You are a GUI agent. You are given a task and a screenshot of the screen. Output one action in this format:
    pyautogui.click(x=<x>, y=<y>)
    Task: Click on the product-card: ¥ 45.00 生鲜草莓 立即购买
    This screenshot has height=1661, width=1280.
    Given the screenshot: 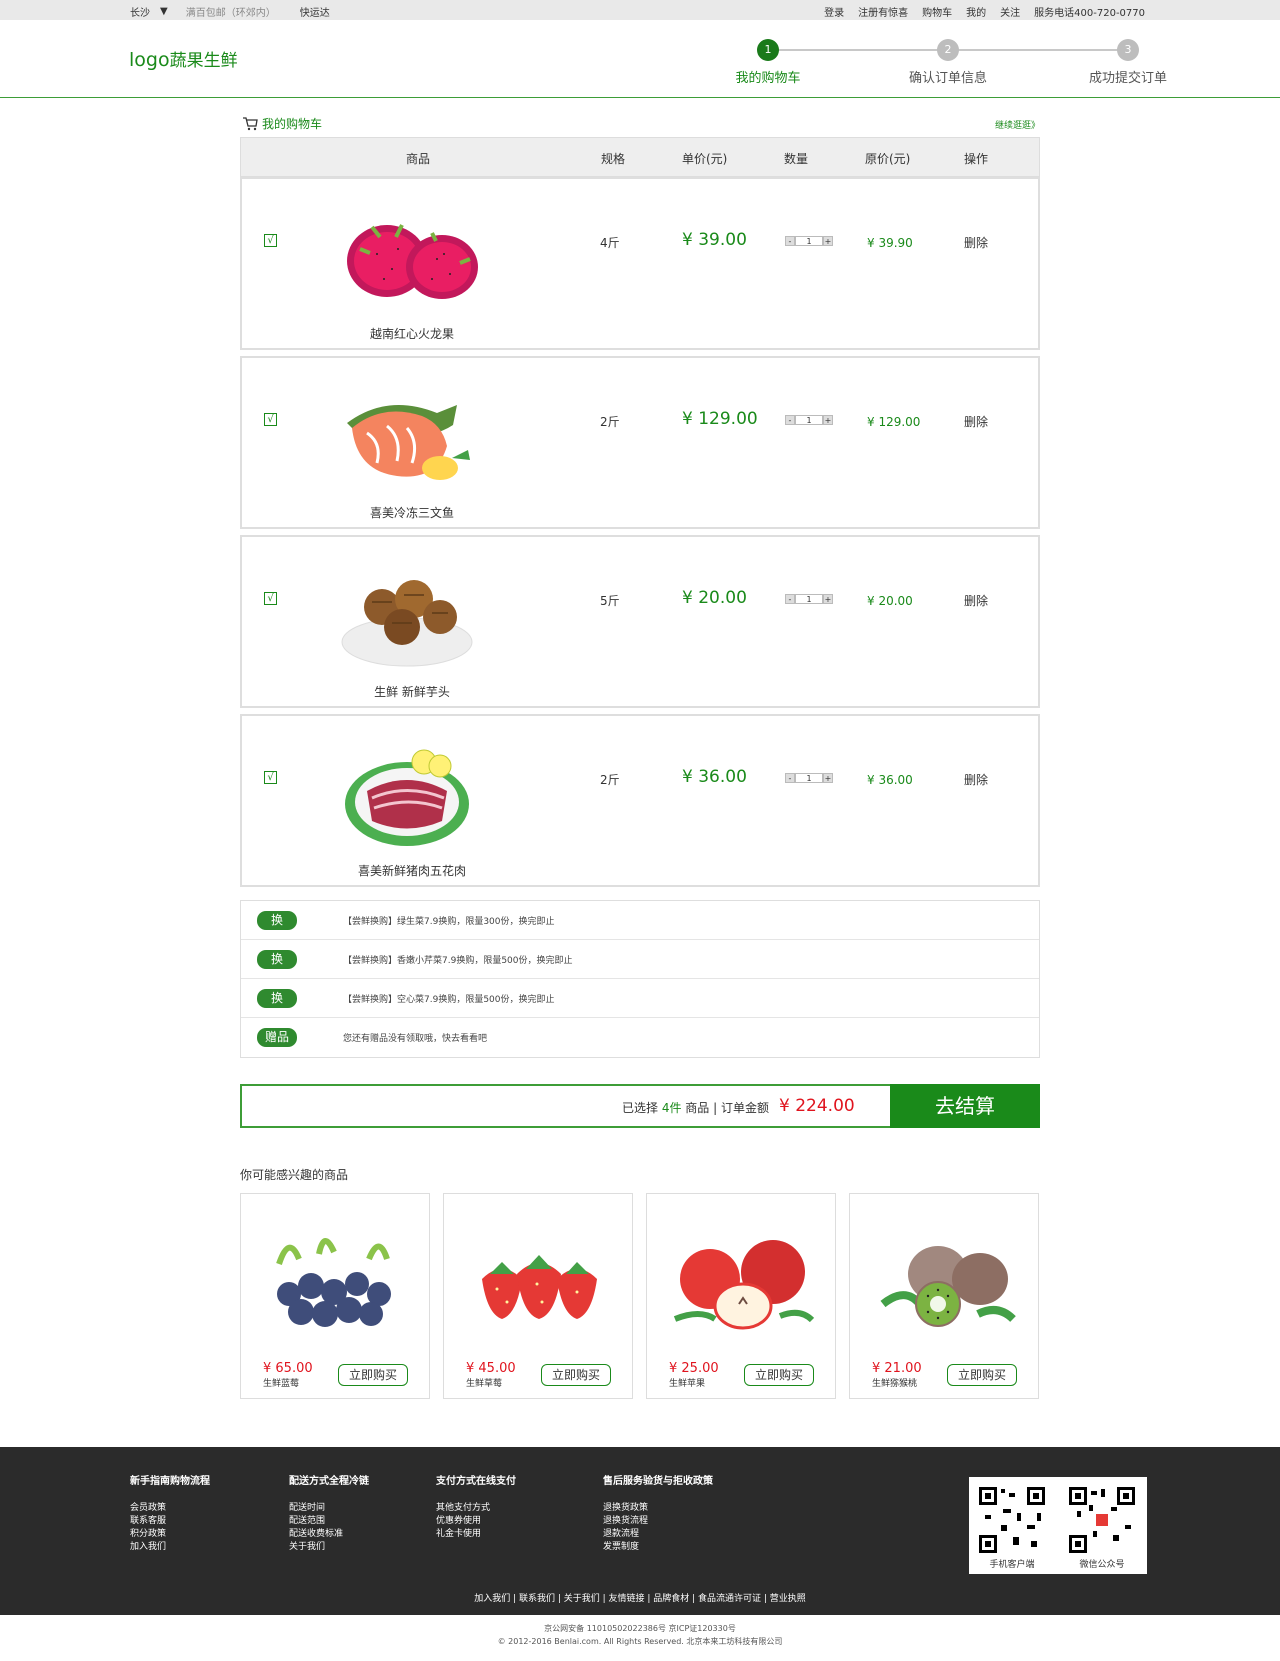 What is the action you would take?
    pyautogui.click(x=538, y=1296)
    